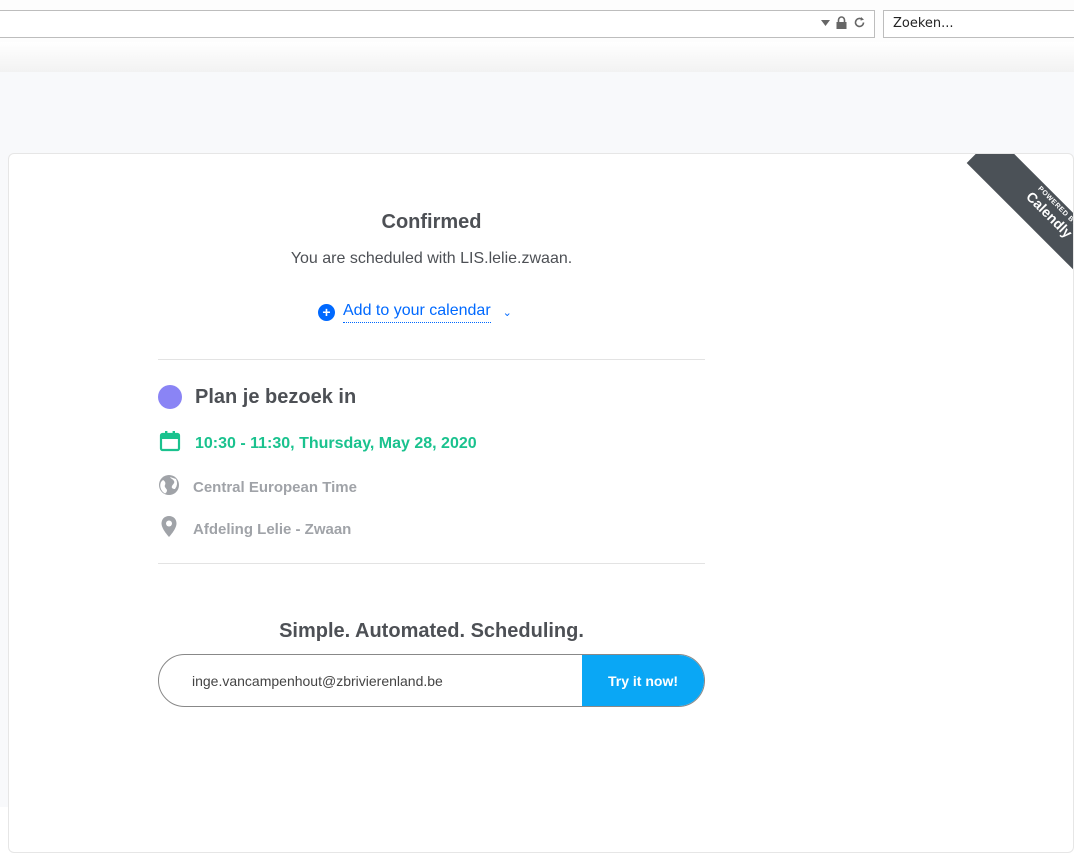  I want to click on calendar-icon, so click(170, 443).